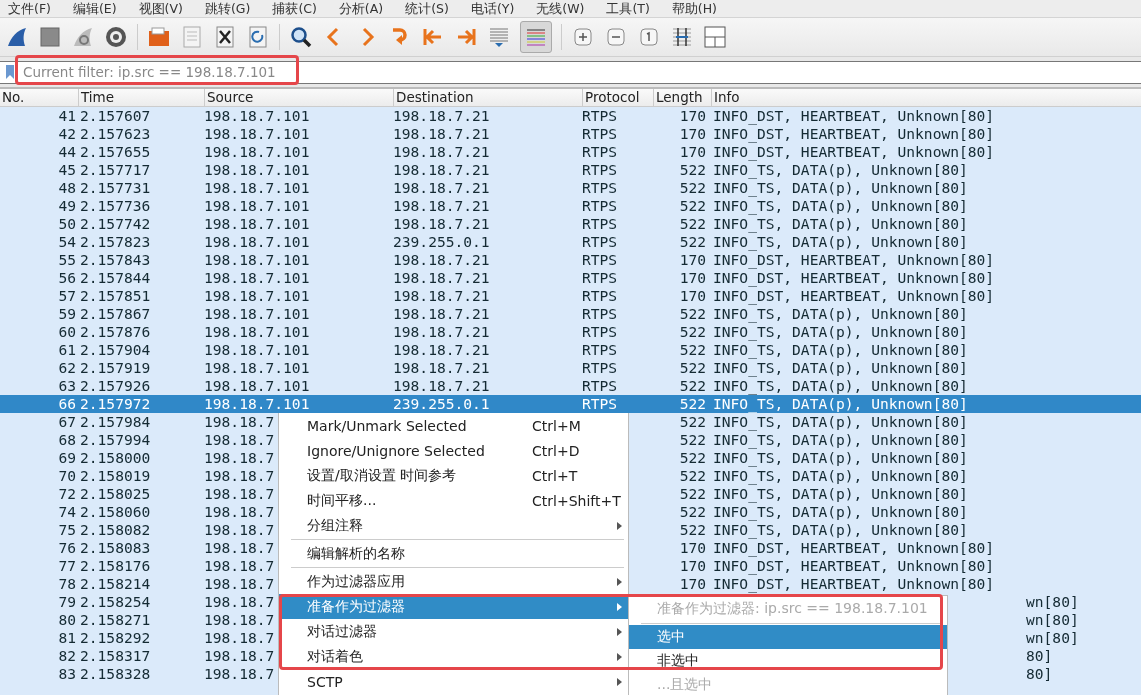  I want to click on menu-item: 对话着色, so click(453, 656).